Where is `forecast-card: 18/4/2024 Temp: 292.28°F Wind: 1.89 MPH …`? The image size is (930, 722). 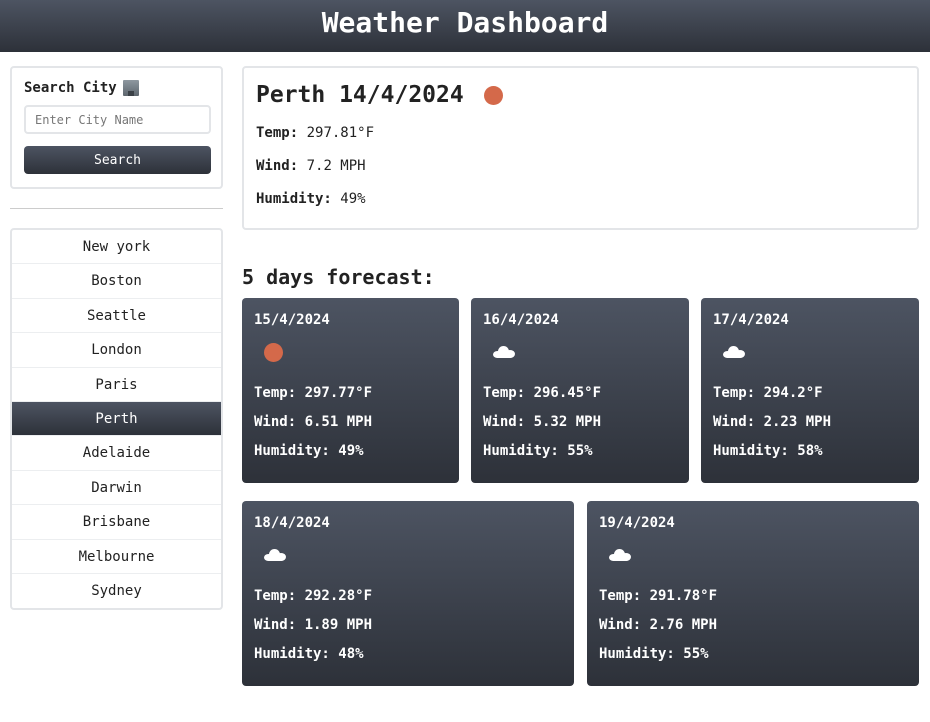 forecast-card: 18/4/2024 Temp: 292.28°F Wind: 1.89 MPH … is located at coordinates (408, 593).